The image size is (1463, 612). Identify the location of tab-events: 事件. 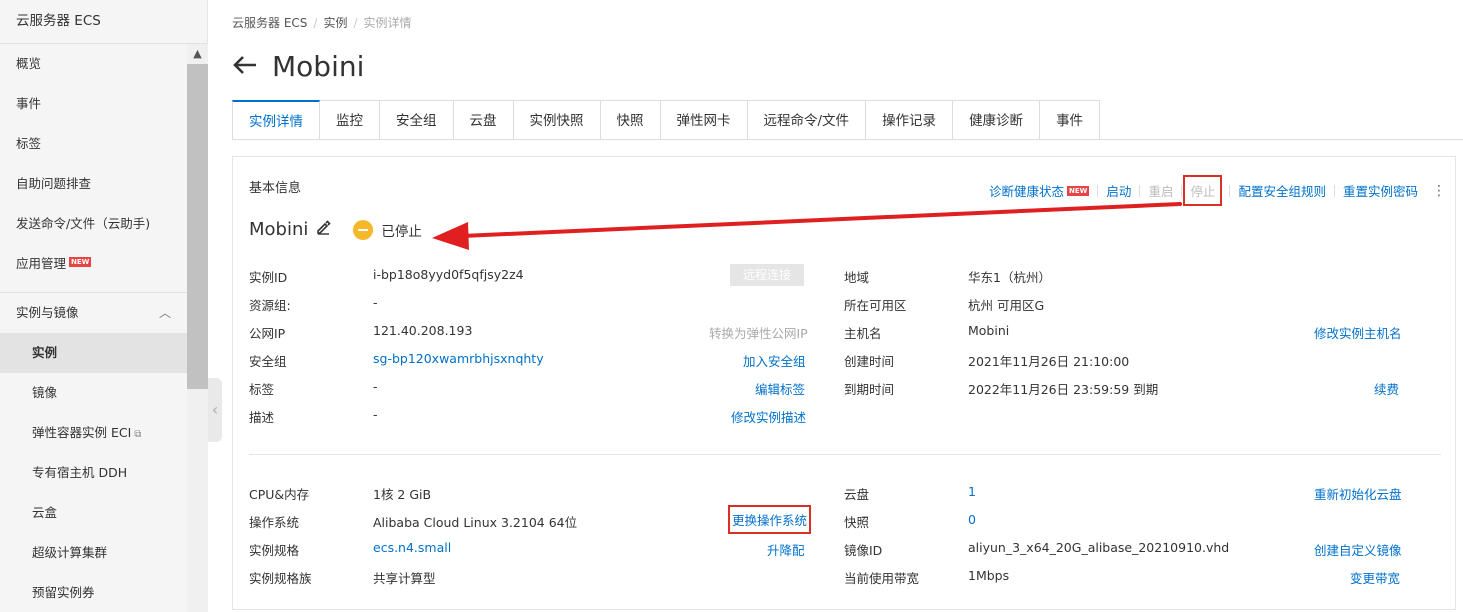
(1070, 120).